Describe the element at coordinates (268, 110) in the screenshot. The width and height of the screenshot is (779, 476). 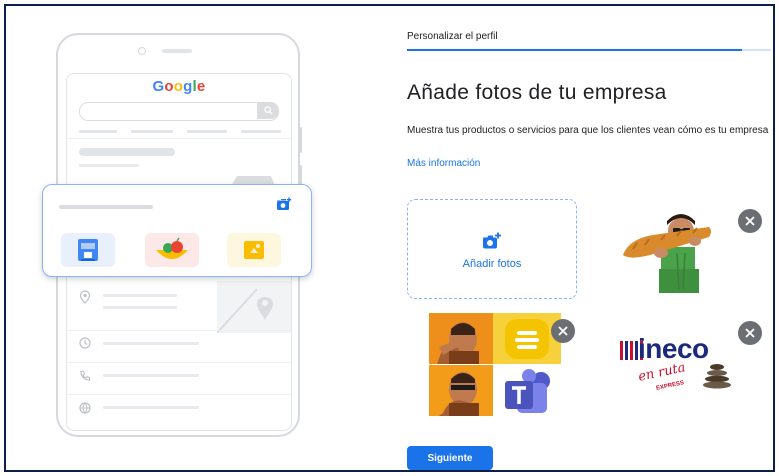
I see `search-icon` at that location.